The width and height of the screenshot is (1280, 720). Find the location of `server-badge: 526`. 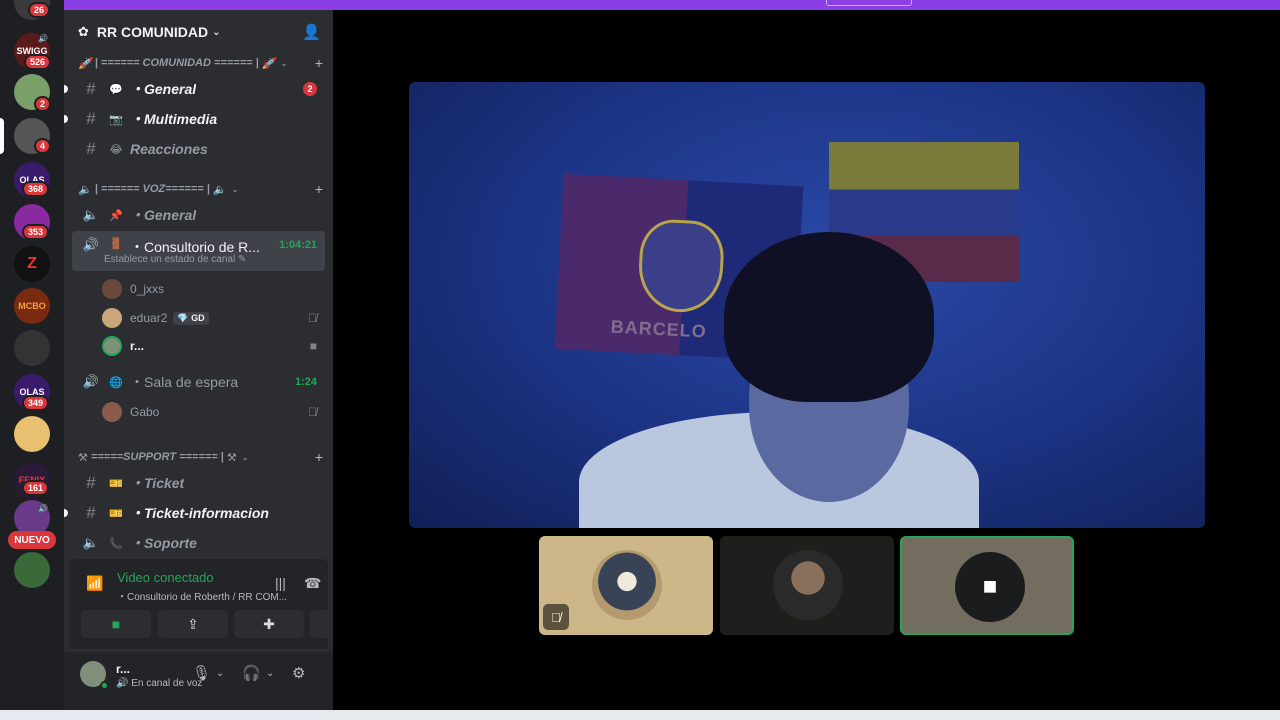

server-badge: 526 is located at coordinates (38, 62).